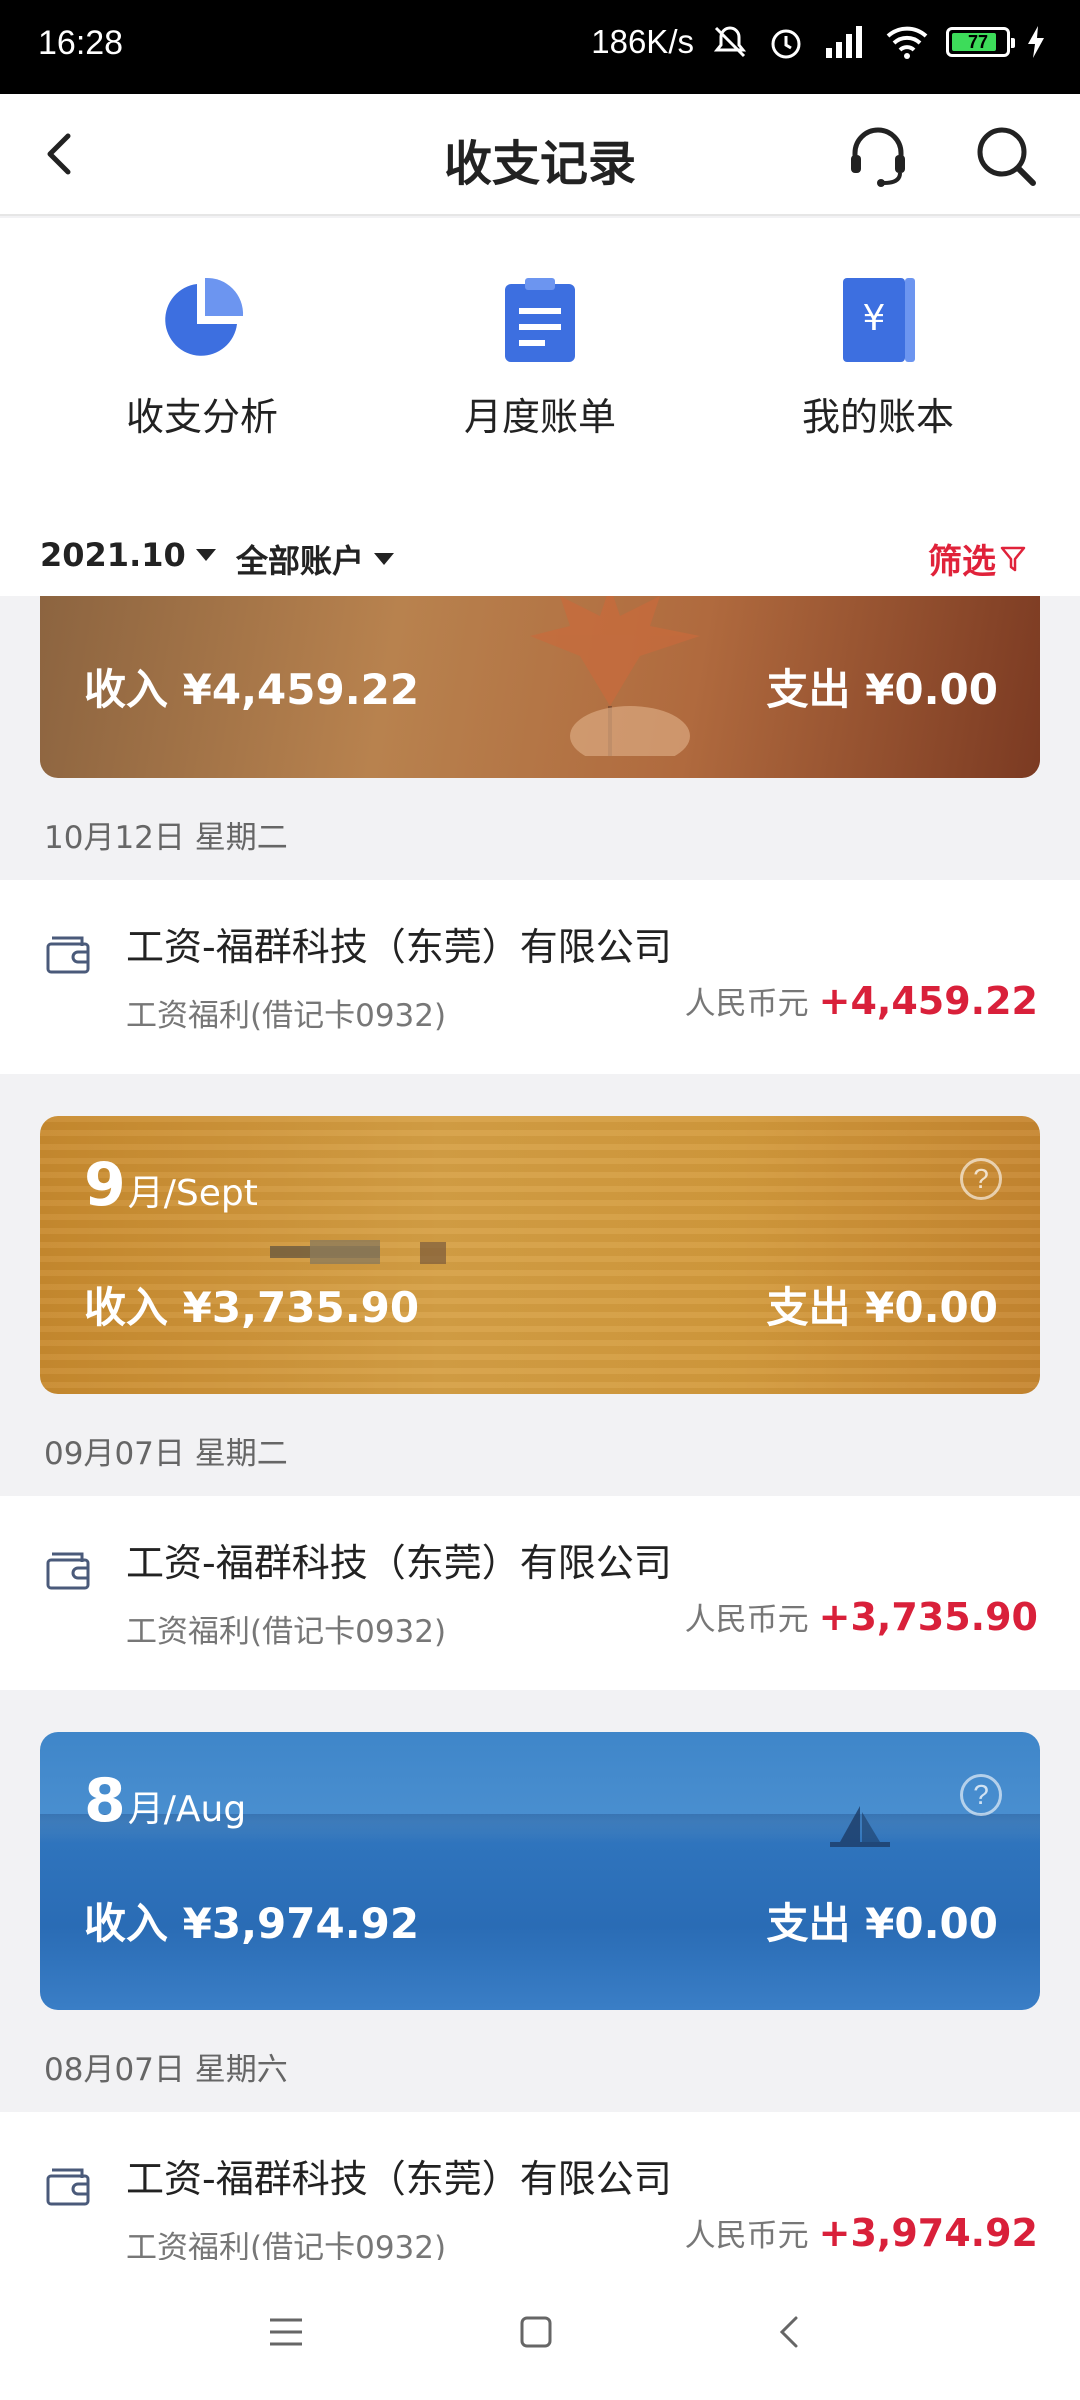 This screenshot has height=2400, width=1080. What do you see at coordinates (907, 42) in the screenshot?
I see `wifi-icon` at bounding box center [907, 42].